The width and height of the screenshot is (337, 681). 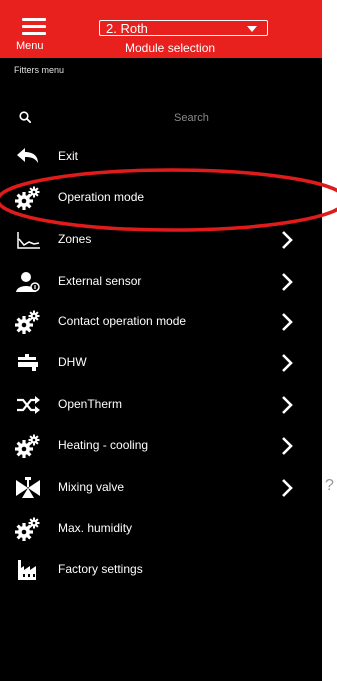 I want to click on app-header: Menu 2. Roth Module selection, so click(x=161, y=29).